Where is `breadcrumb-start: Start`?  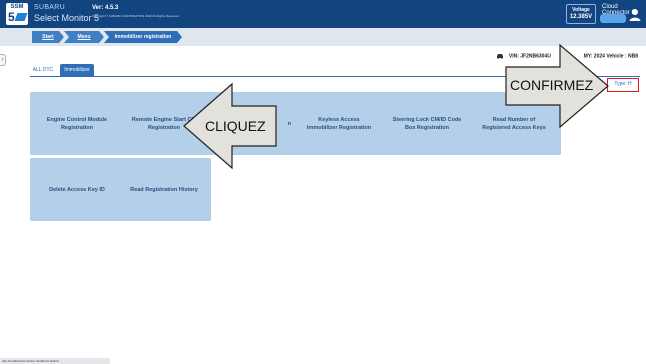 breadcrumb-start: Start is located at coordinates (48, 37).